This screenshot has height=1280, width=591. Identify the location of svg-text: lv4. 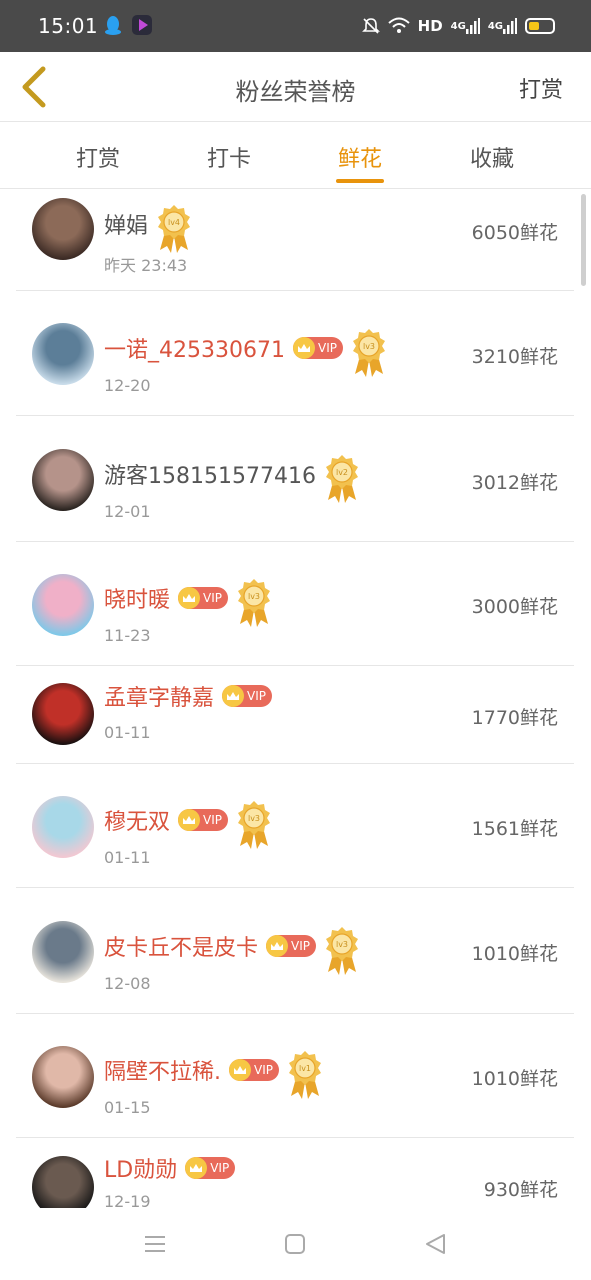
(174, 222).